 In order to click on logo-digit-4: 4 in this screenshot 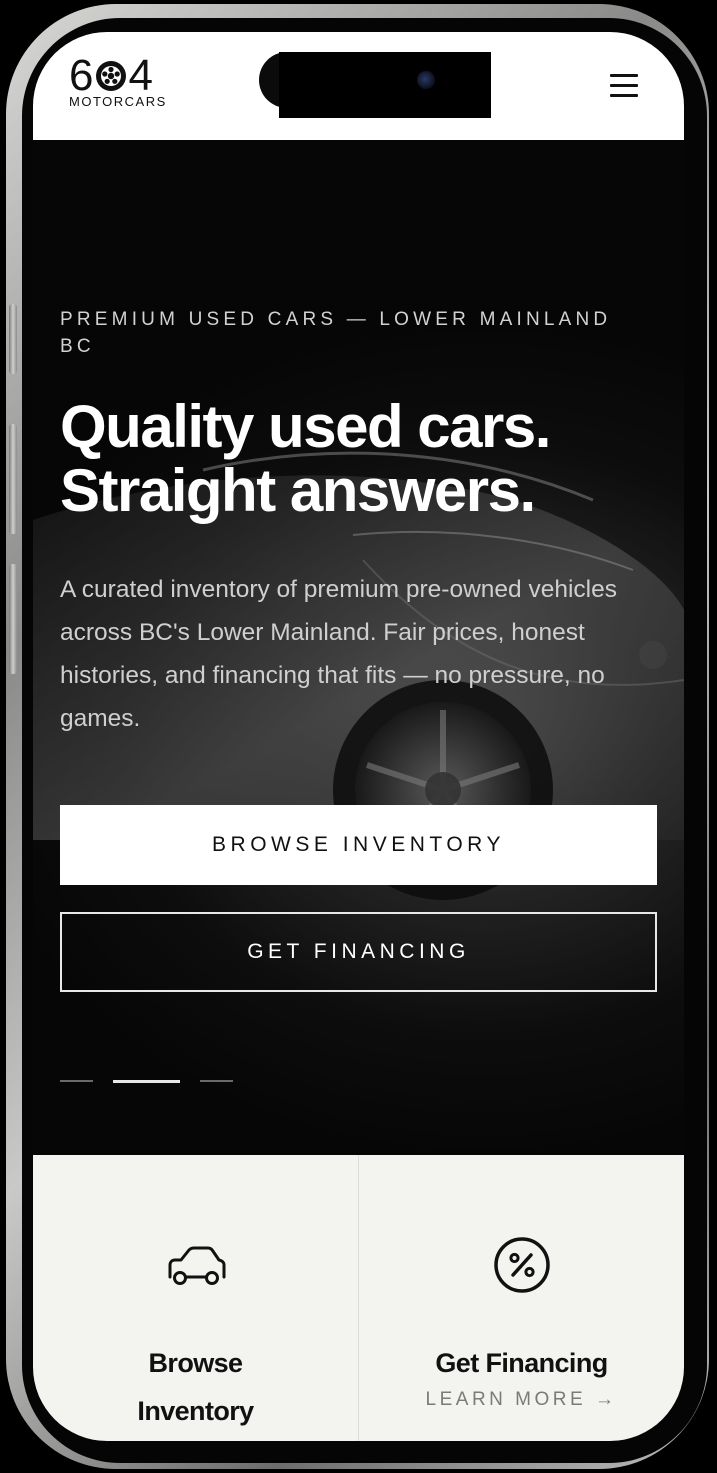, I will do `click(141, 75)`.